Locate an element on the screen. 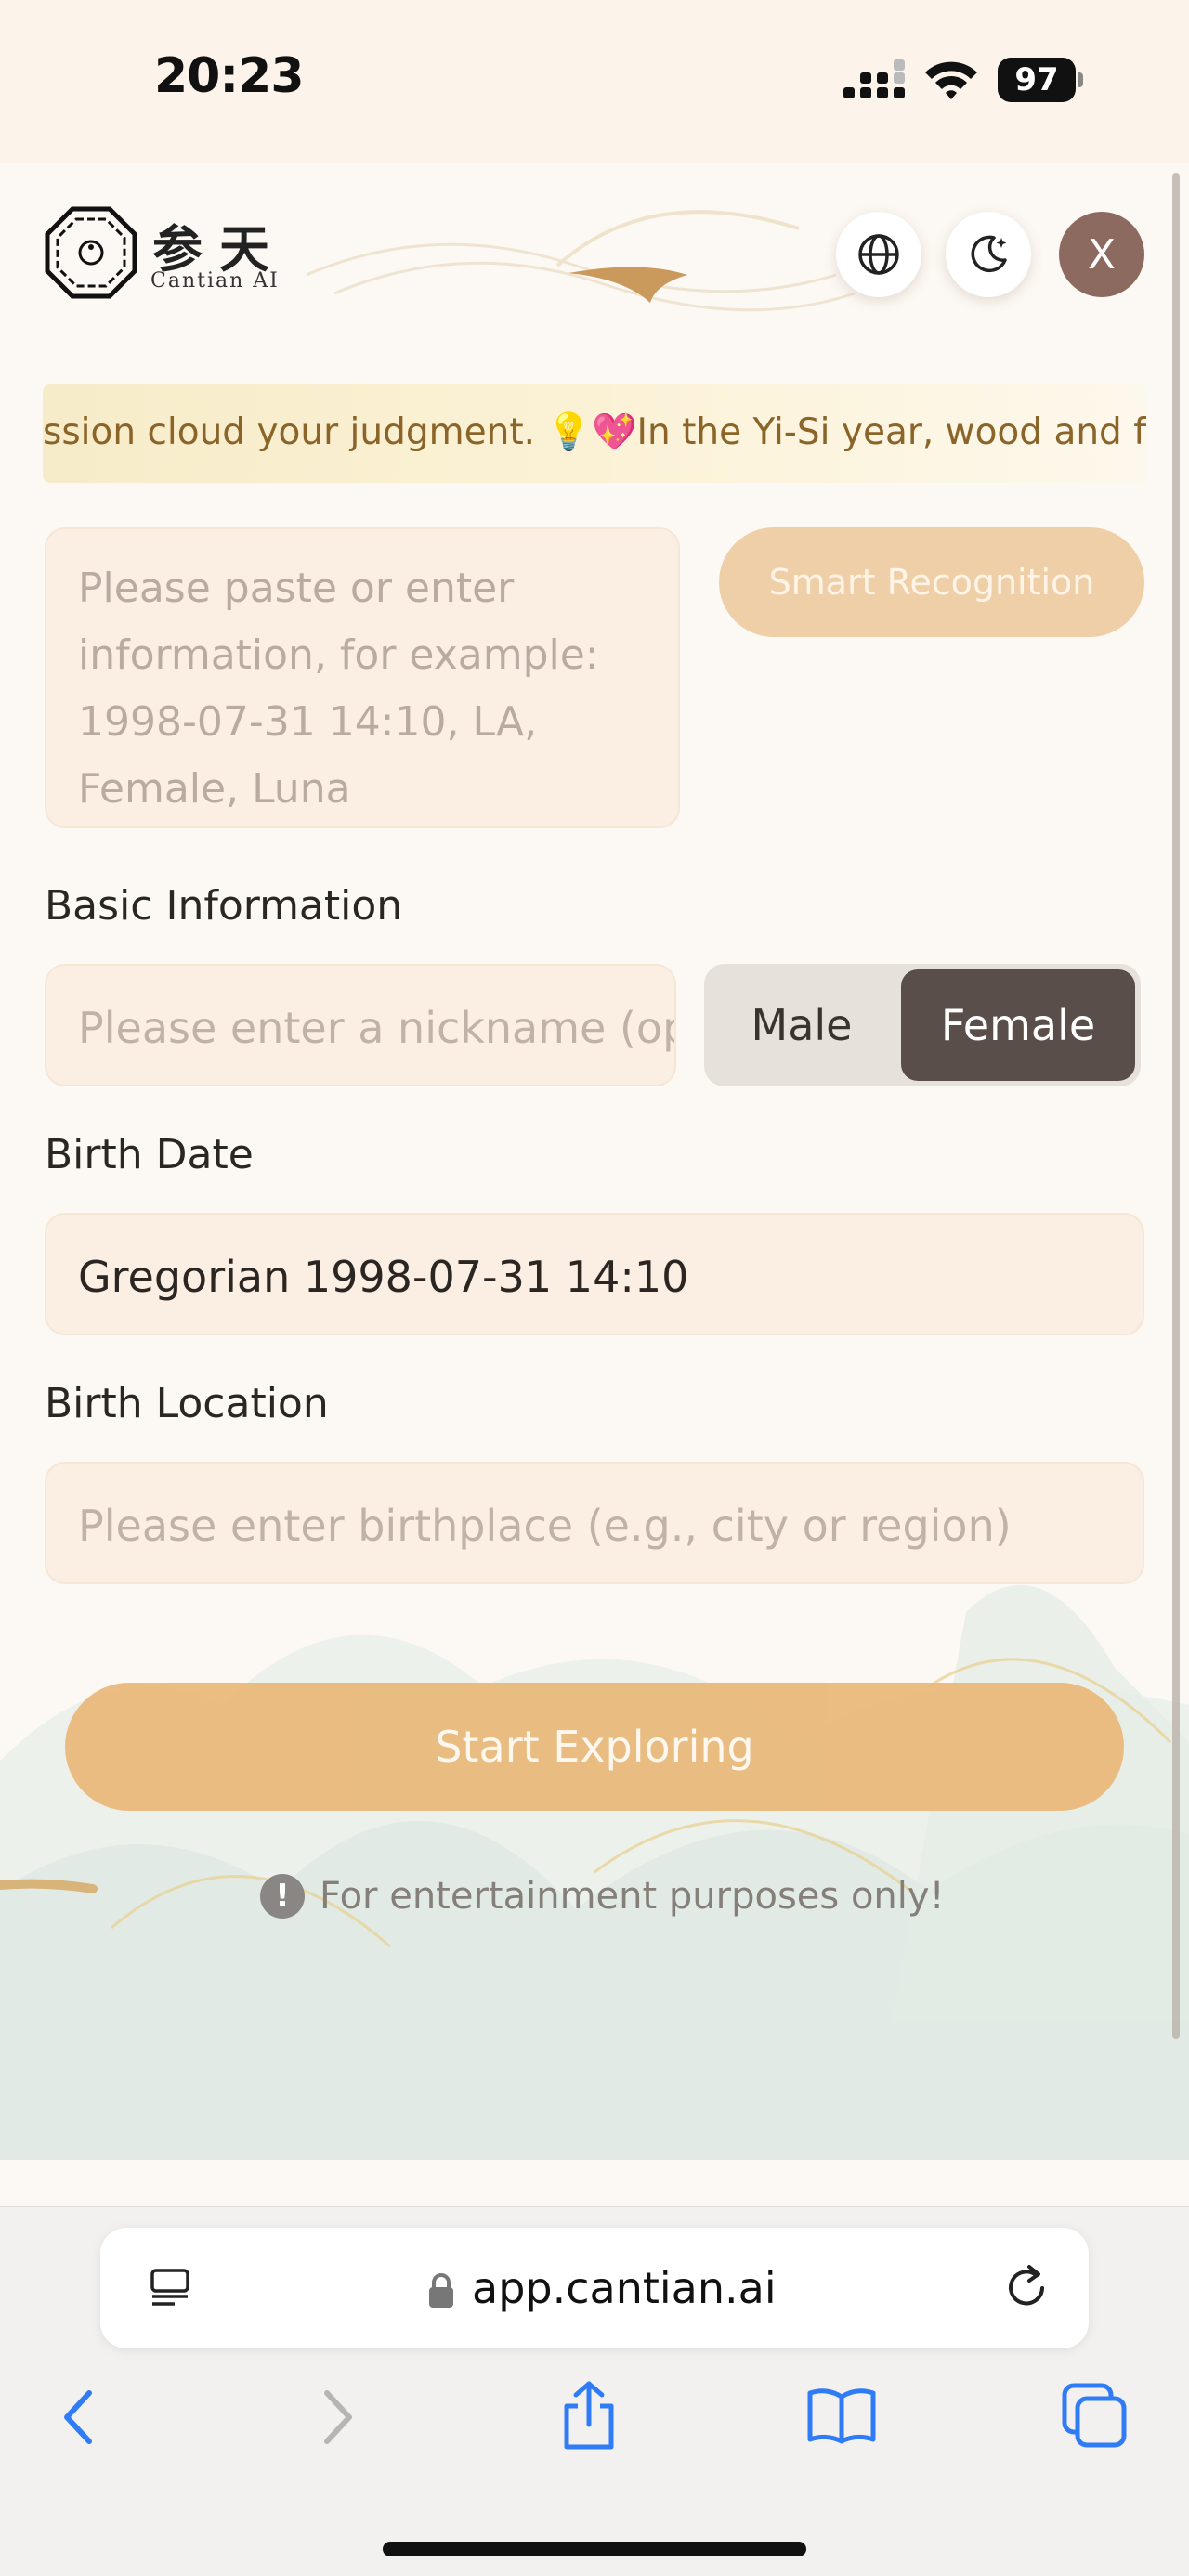 The height and width of the screenshot is (2576, 1189). chevron-left-icon is located at coordinates (79, 2417).